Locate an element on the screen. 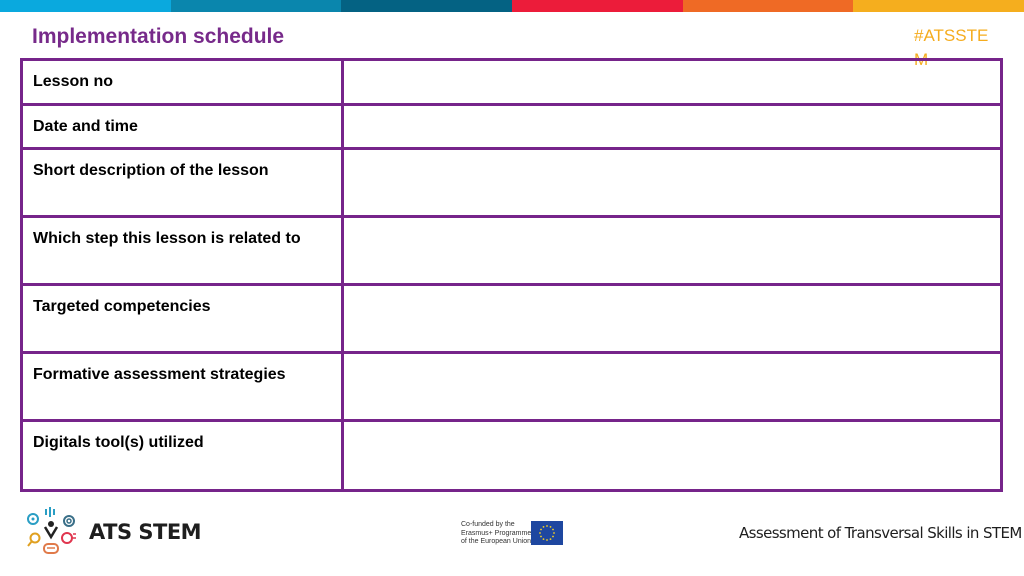 The height and width of the screenshot is (576, 1024). table-row: Date and time is located at coordinates (511, 126).